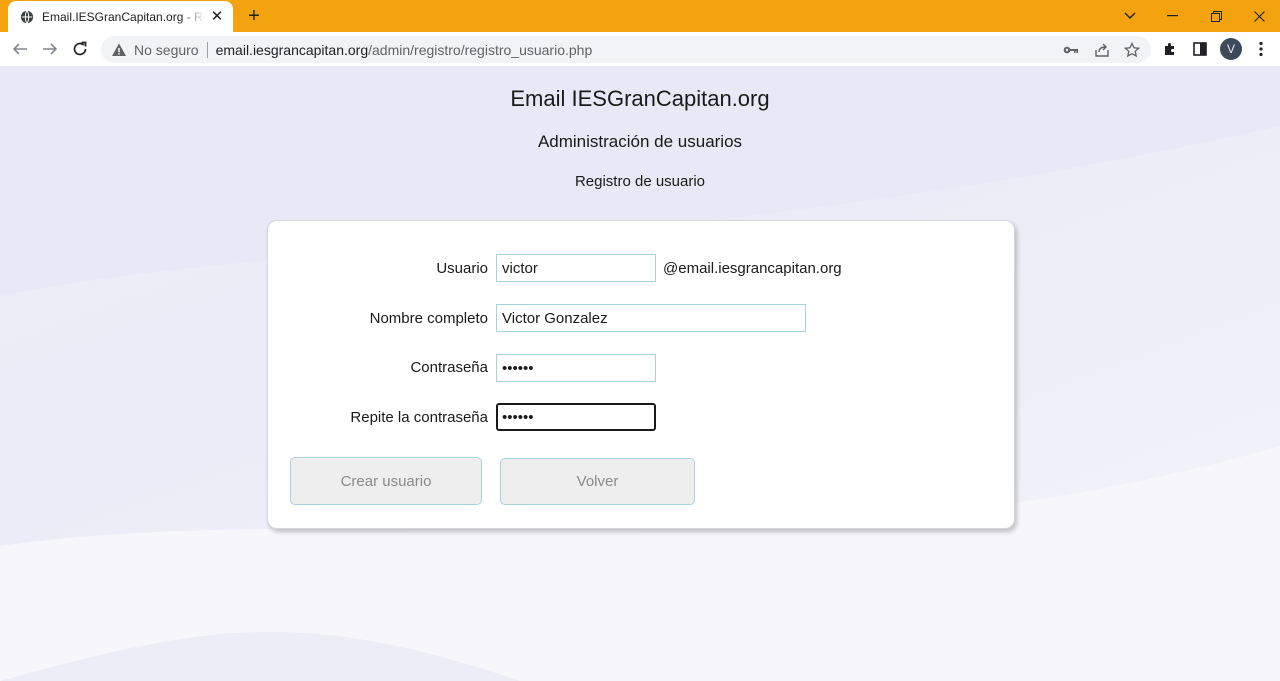 The width and height of the screenshot is (1280, 681). Describe the element at coordinates (1132, 50) in the screenshot. I see `bookmark-star-icon` at that location.